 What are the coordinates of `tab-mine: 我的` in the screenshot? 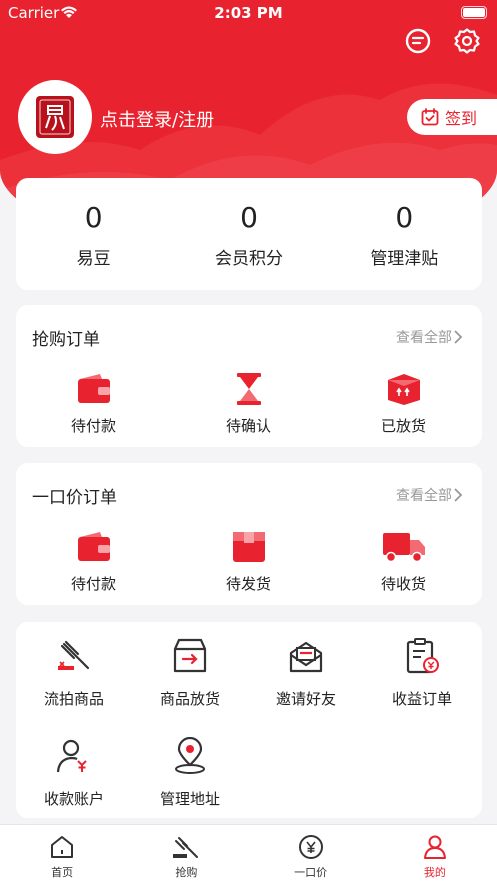 It's located at (435, 854).